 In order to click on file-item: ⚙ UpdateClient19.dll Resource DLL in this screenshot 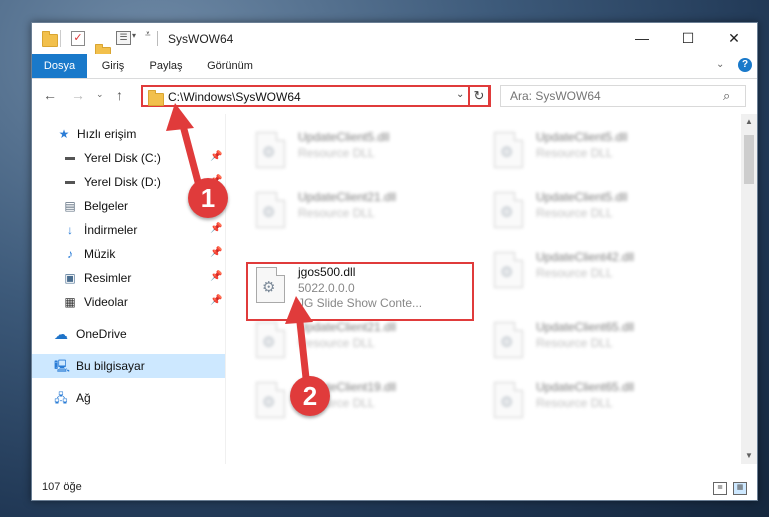, I will do `click(340, 400)`.